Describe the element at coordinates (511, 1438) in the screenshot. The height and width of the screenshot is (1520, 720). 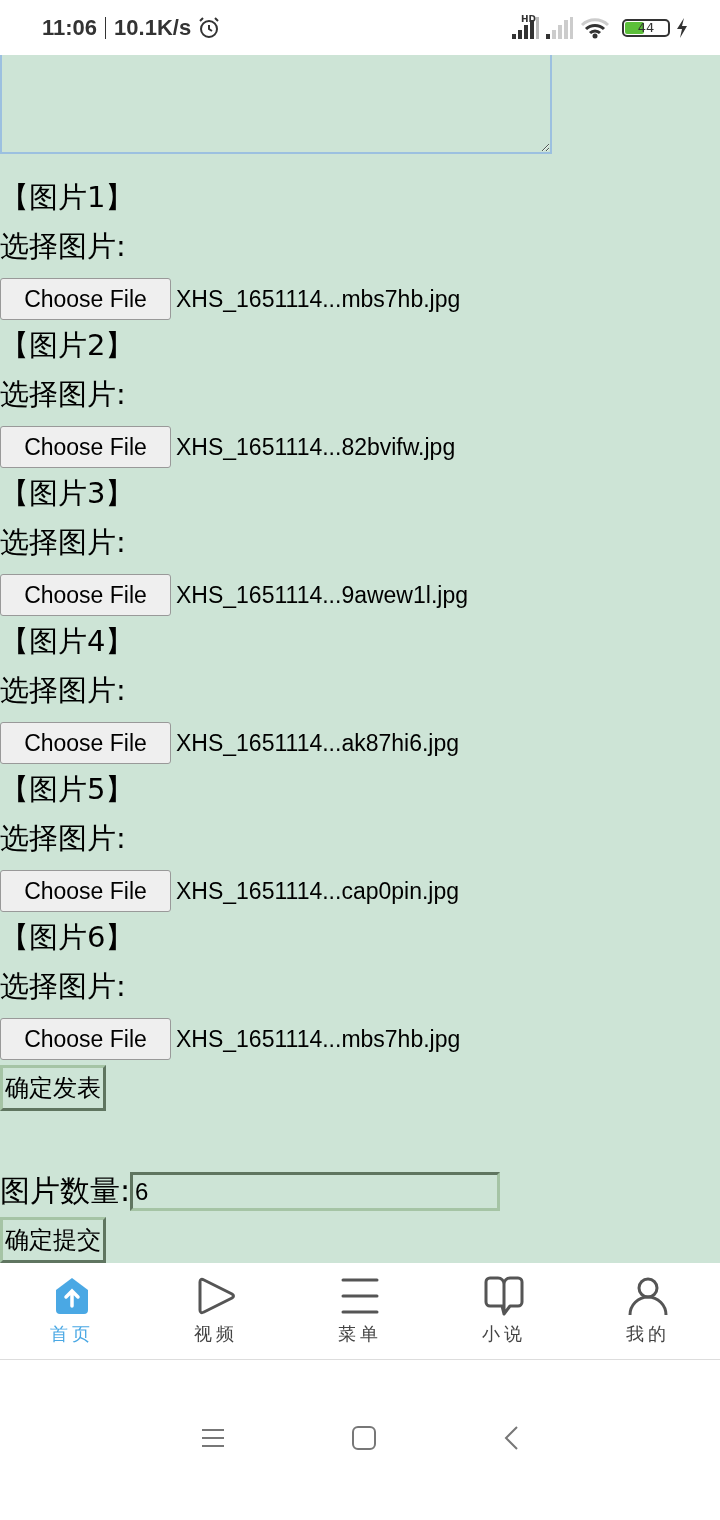
I see `back-icon` at that location.